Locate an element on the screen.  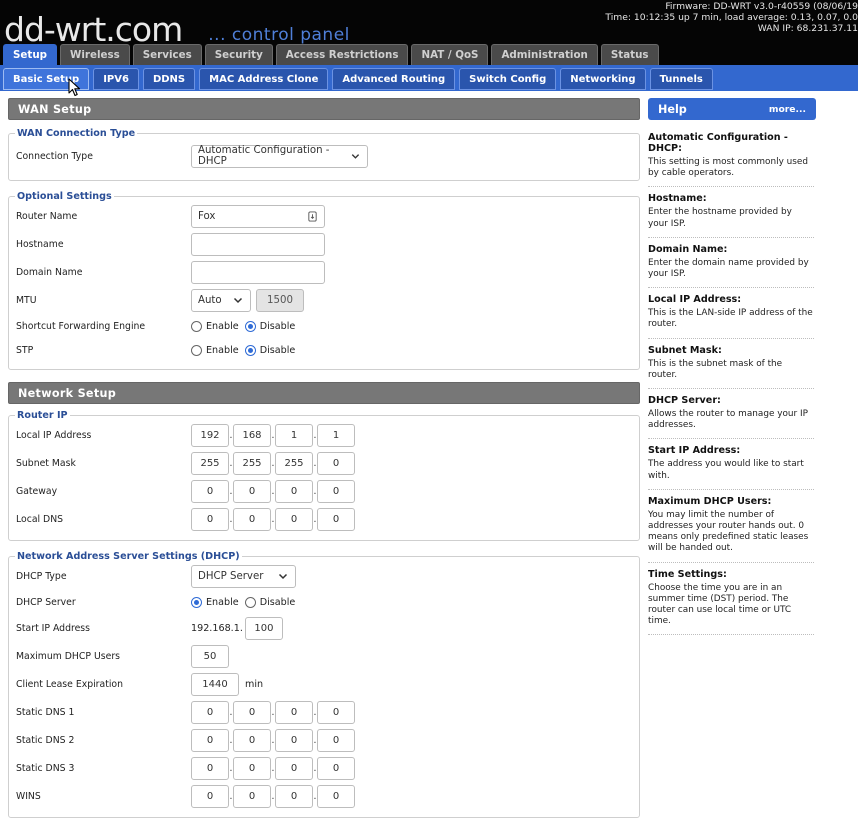
tab-nat-qos: NAT / QoS is located at coordinates (450, 54).